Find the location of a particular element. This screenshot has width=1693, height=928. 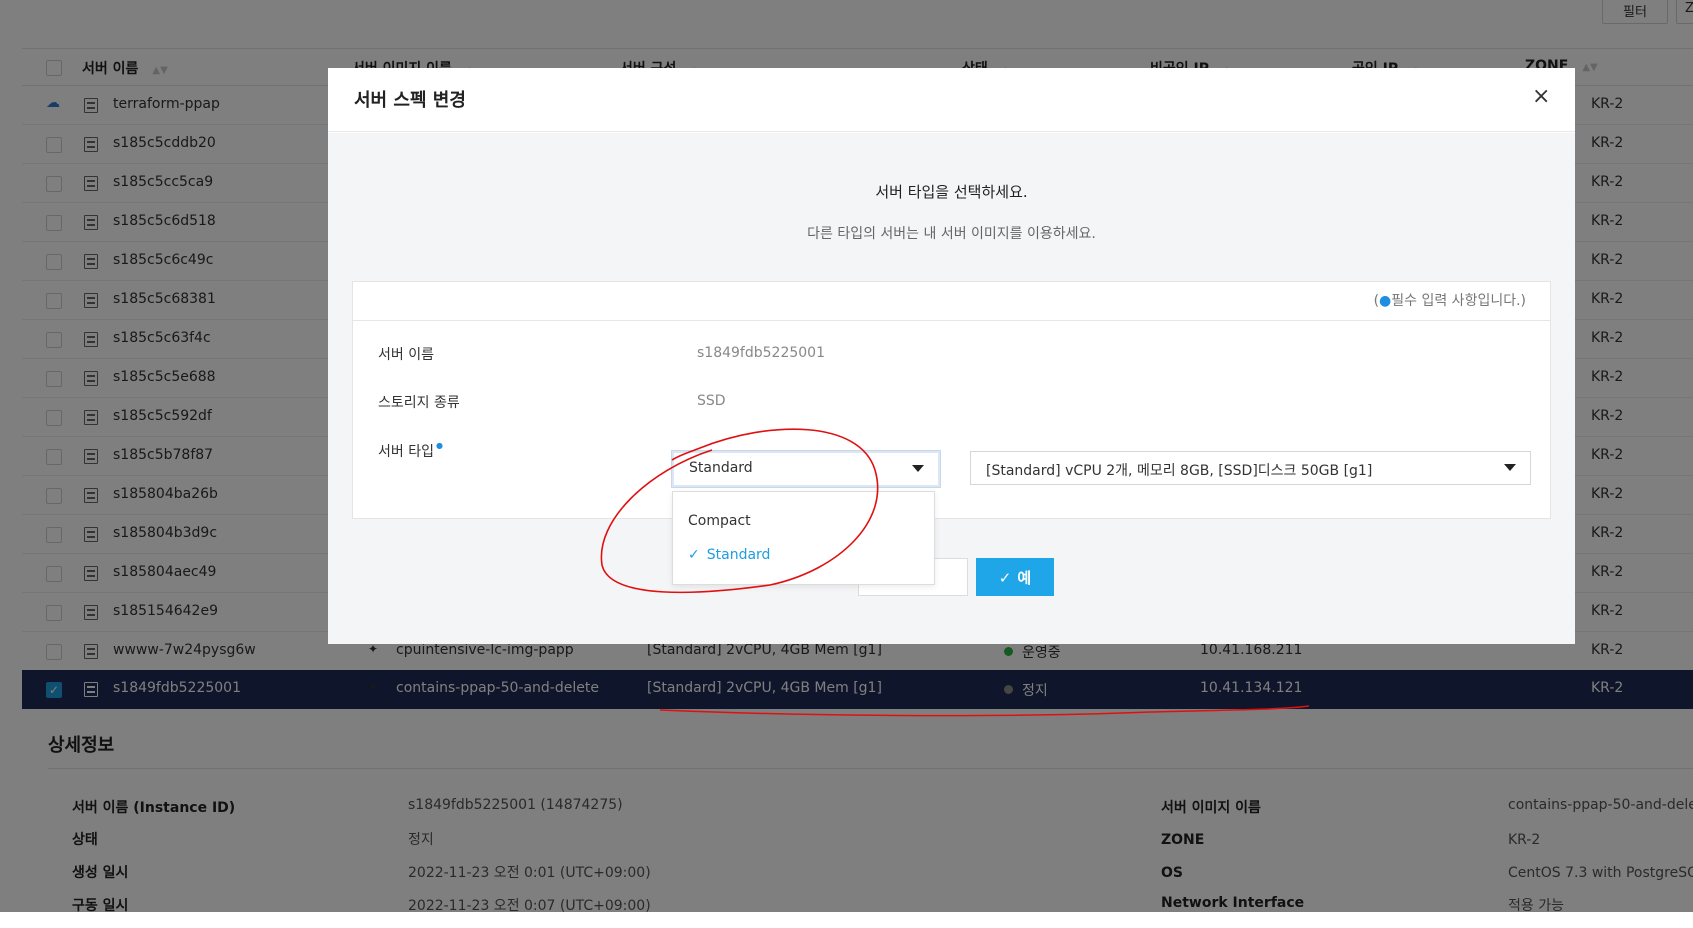

divider is located at coordinates (951, 320).